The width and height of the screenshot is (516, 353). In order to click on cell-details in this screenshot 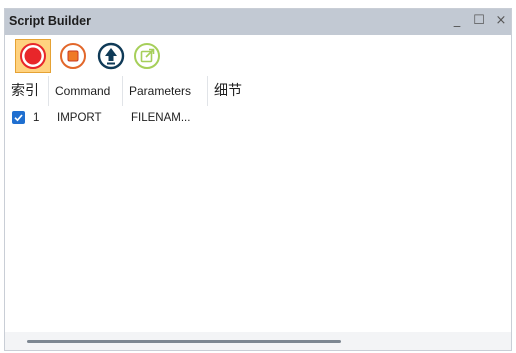, I will do `click(239, 118)`.